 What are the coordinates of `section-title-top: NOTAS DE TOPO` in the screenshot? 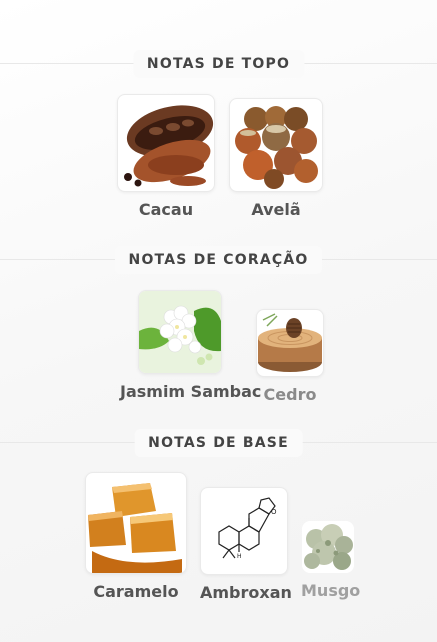 It's located at (218, 64).